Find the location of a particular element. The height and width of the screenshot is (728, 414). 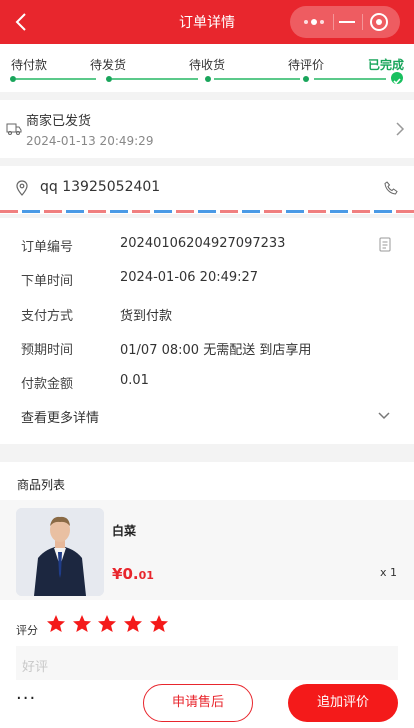

shipping-status: 商家已发货 is located at coordinates (59, 121).